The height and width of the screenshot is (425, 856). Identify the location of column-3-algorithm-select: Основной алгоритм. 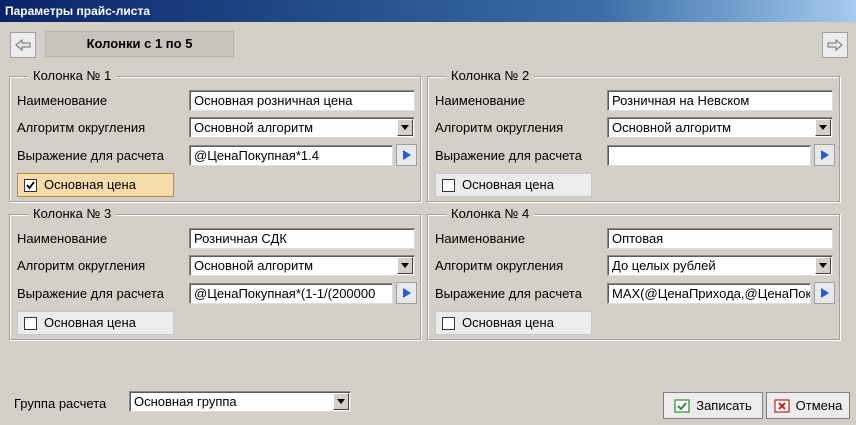
(302, 265).